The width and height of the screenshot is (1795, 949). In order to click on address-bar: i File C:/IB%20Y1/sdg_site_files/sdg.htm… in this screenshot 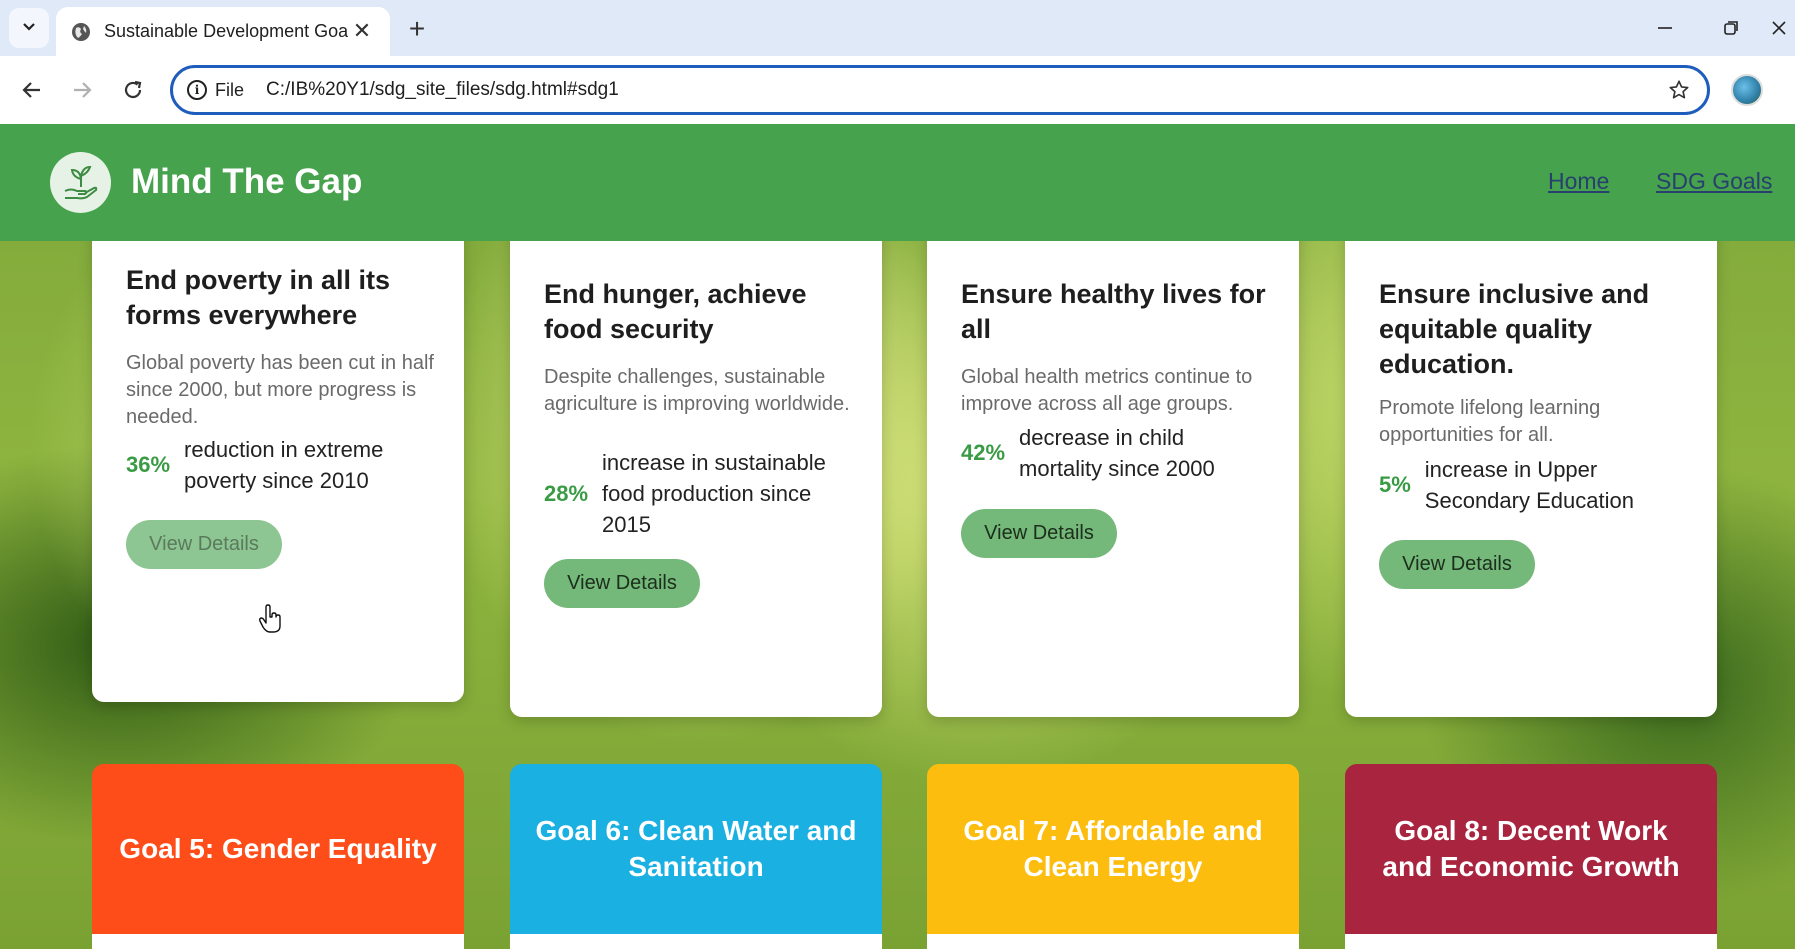, I will do `click(940, 90)`.